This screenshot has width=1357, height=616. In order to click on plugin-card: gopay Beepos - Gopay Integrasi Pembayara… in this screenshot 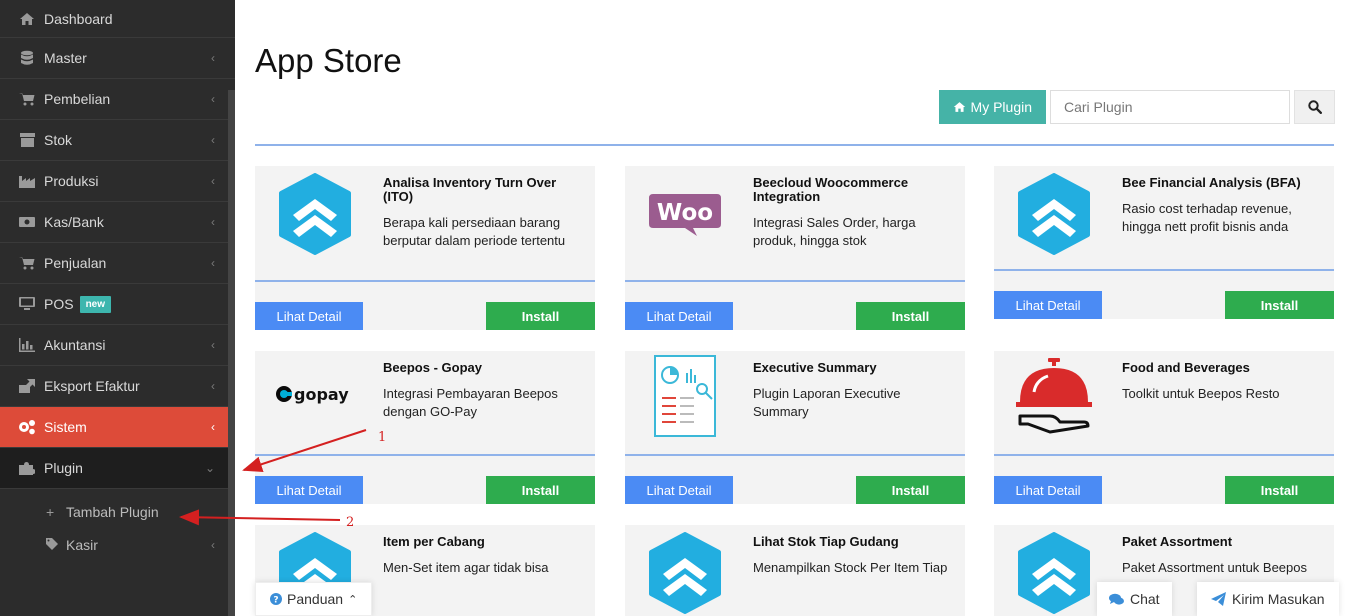, I will do `click(425, 427)`.